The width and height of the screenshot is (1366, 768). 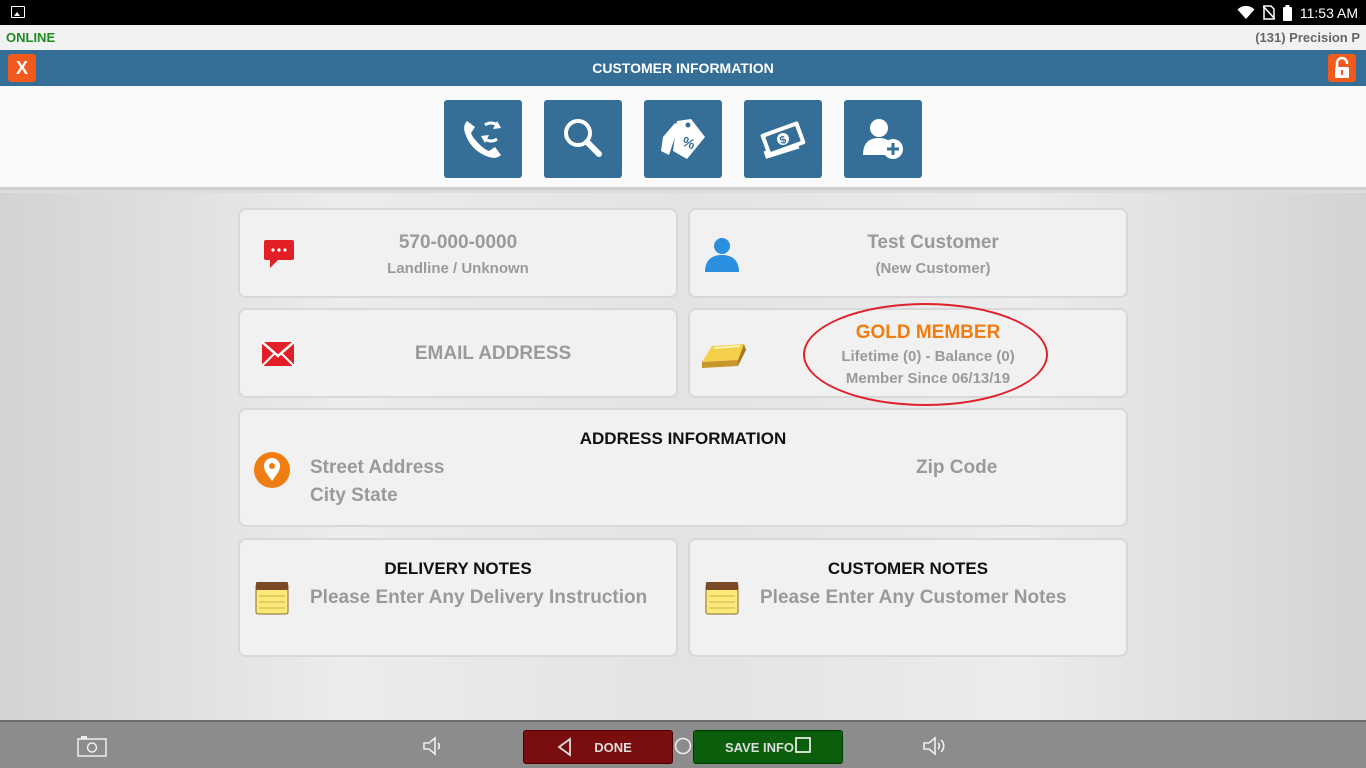 I want to click on title-bar: X CUSTOMER INFORMATION, so click(x=683, y=68).